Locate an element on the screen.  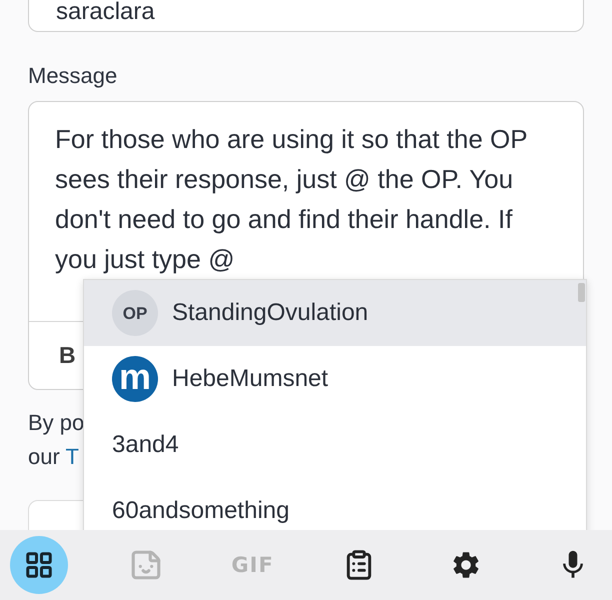
user-name: 3and4 is located at coordinates (145, 445).